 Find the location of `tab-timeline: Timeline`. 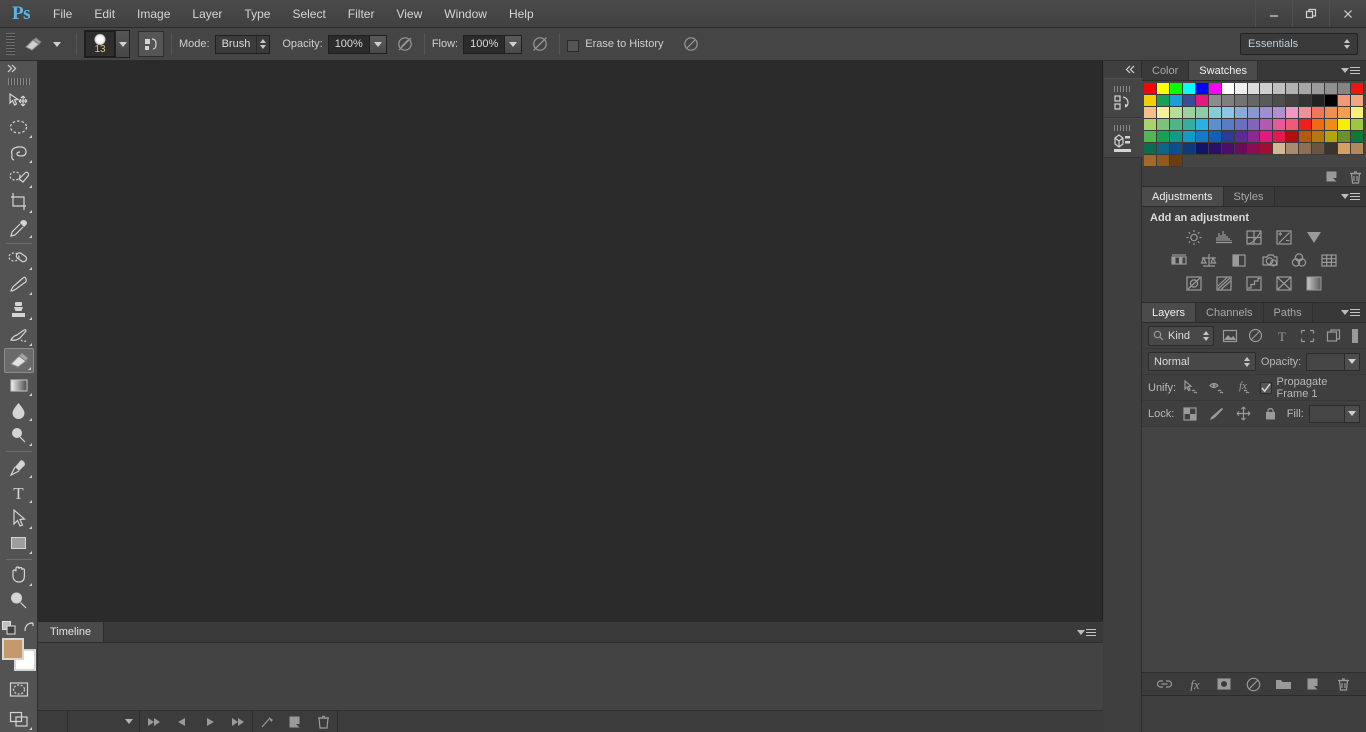

tab-timeline: Timeline is located at coordinates (71, 632).